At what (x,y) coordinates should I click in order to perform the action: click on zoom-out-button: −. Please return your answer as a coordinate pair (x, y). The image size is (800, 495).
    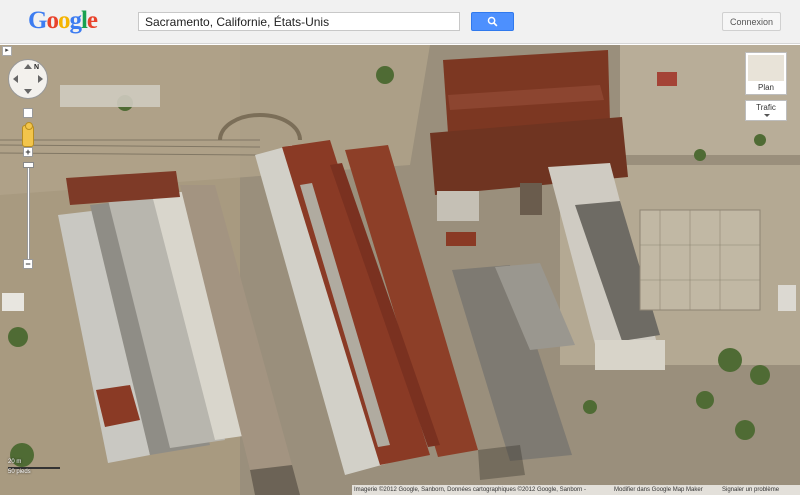
    Looking at the image, I should click on (28, 264).